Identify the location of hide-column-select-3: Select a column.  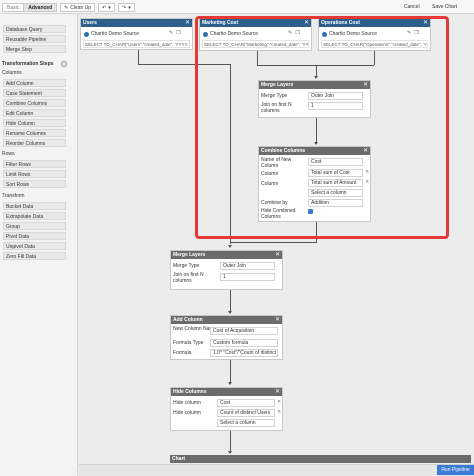
(246, 423).